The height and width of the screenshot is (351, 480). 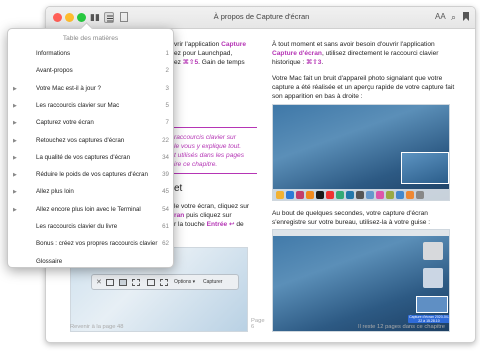 What do you see at coordinates (213, 173) in the screenshot?
I see `note-divider-bottom` at bounding box center [213, 173].